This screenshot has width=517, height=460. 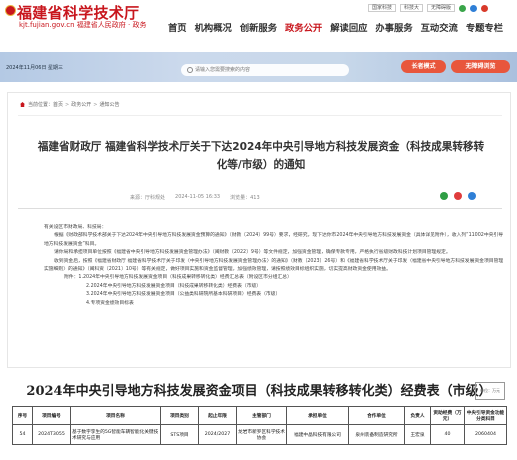 What do you see at coordinates (217, 415) in the screenshot?
I see `column-header: 起止年限` at bounding box center [217, 415].